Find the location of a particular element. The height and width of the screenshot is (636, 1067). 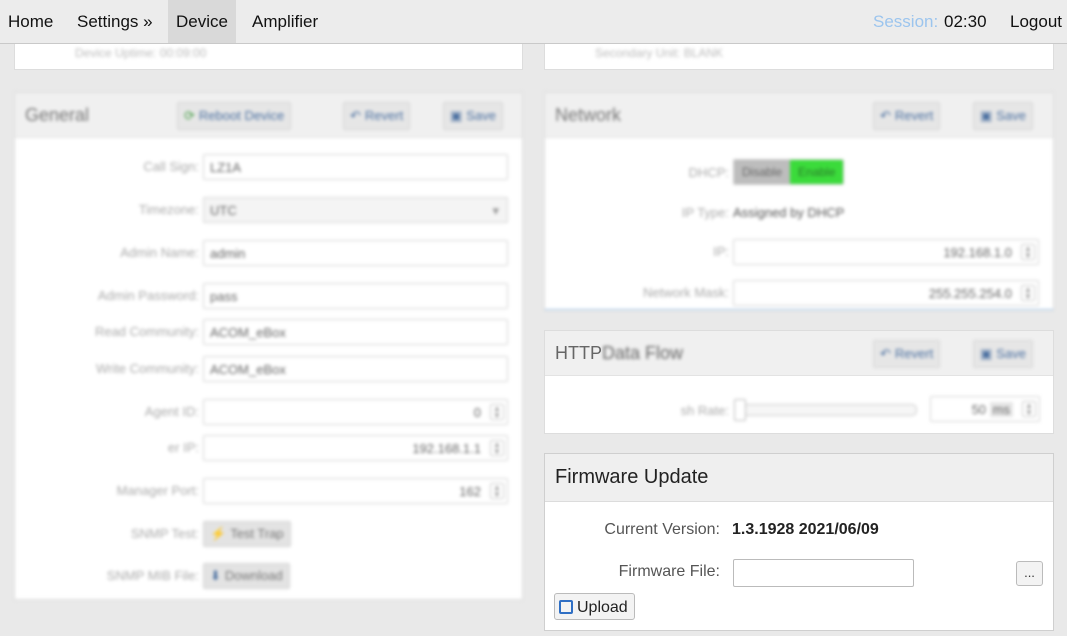

agent-id-value: 0 is located at coordinates (477, 412).